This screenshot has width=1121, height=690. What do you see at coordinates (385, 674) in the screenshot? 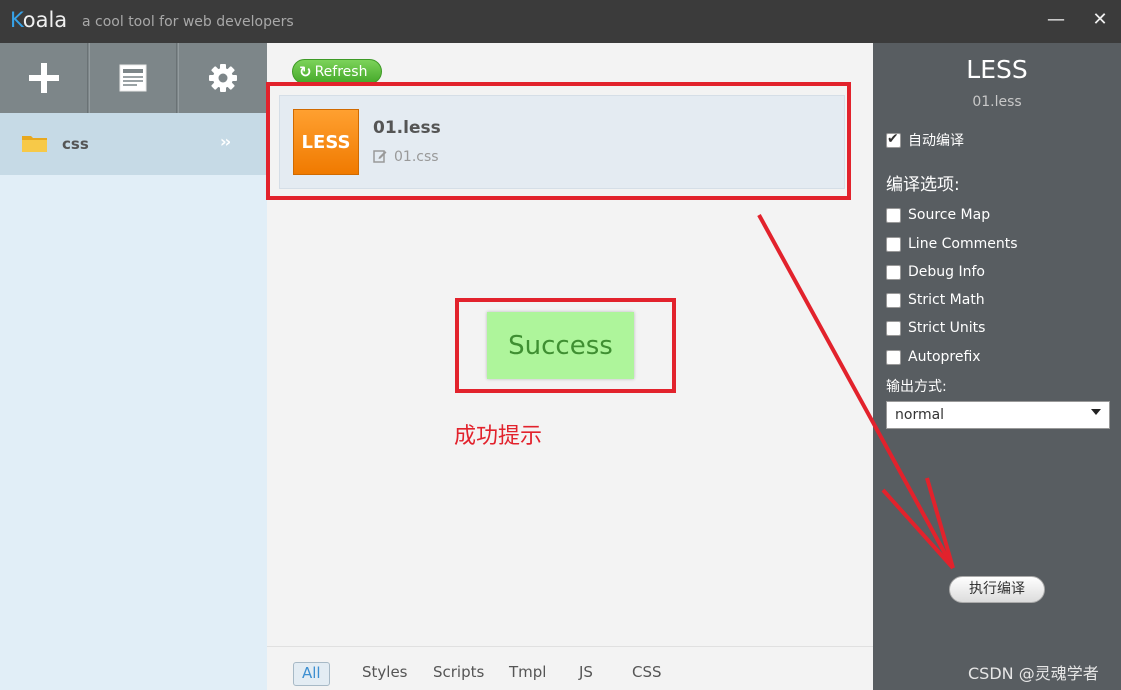
I see `filter-styles: Styles` at bounding box center [385, 674].